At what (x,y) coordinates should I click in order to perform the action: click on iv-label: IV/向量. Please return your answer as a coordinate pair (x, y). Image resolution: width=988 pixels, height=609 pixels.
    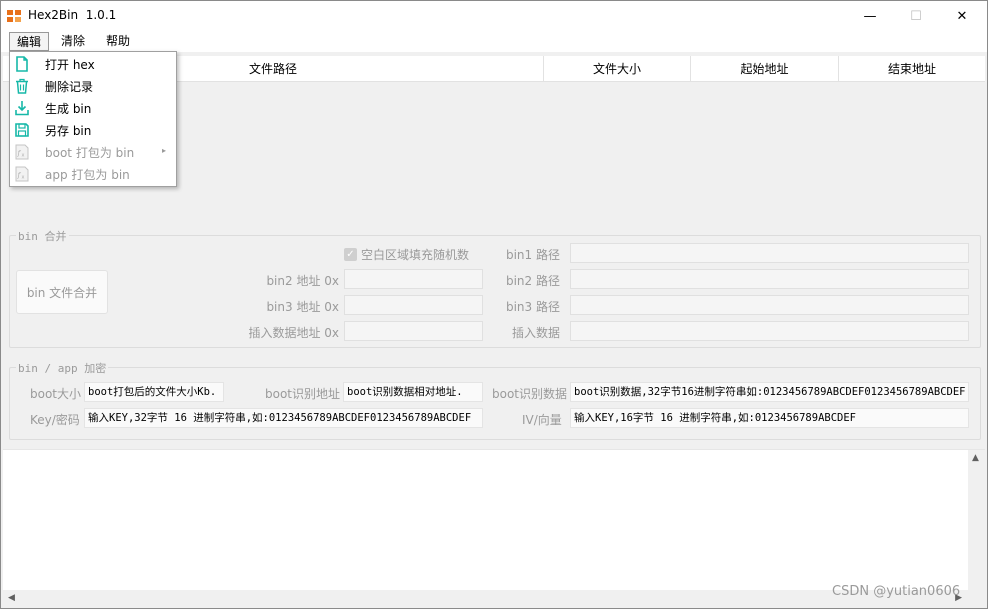
    Looking at the image, I should click on (542, 420).